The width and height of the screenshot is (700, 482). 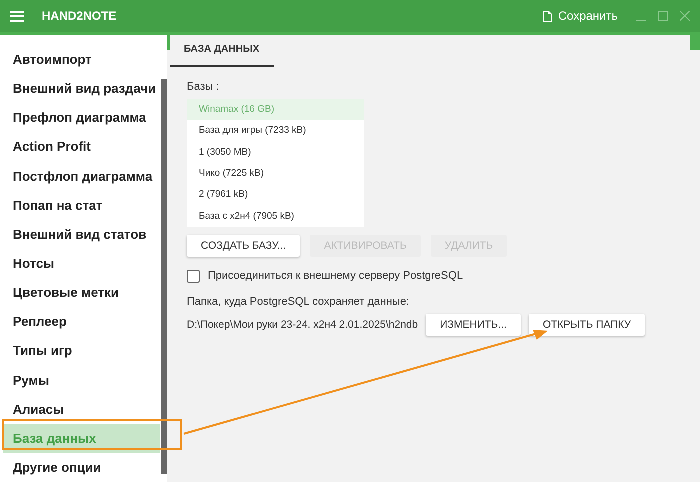 What do you see at coordinates (81, 351) in the screenshot?
I see `sidebar-item: Типы игр` at bounding box center [81, 351].